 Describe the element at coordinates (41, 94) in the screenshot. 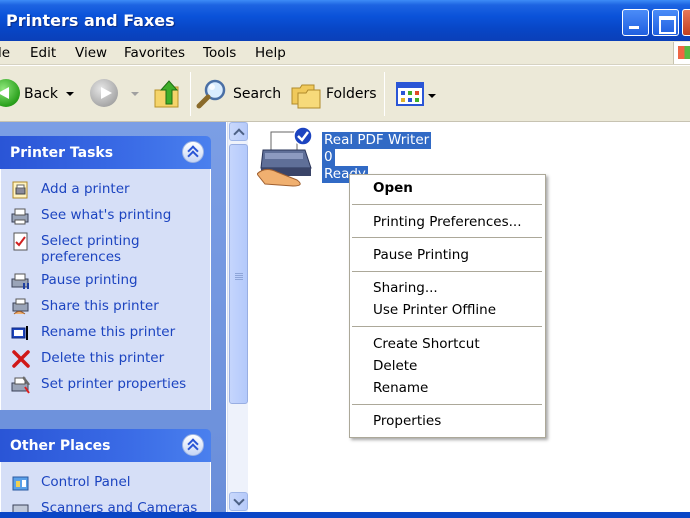

I see `back-button-label: Back` at that location.